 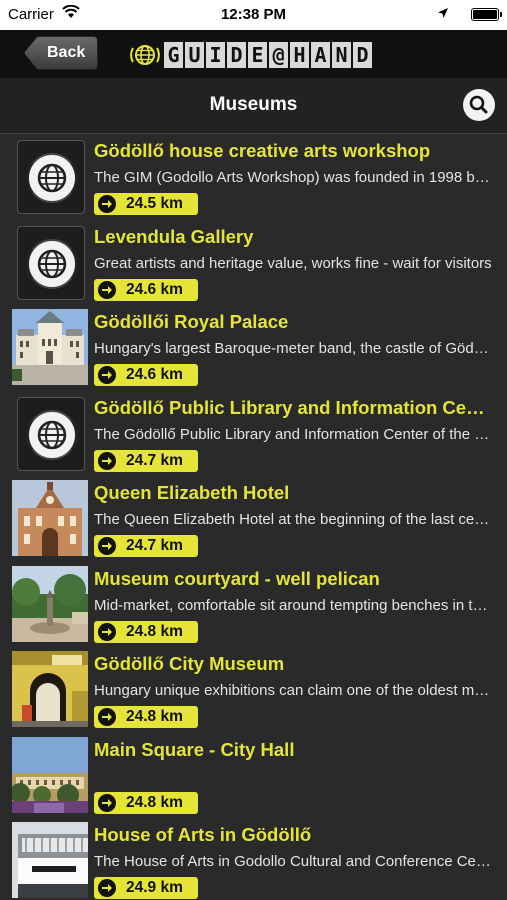 What do you see at coordinates (486, 14) in the screenshot?
I see `battery-icon` at bounding box center [486, 14].